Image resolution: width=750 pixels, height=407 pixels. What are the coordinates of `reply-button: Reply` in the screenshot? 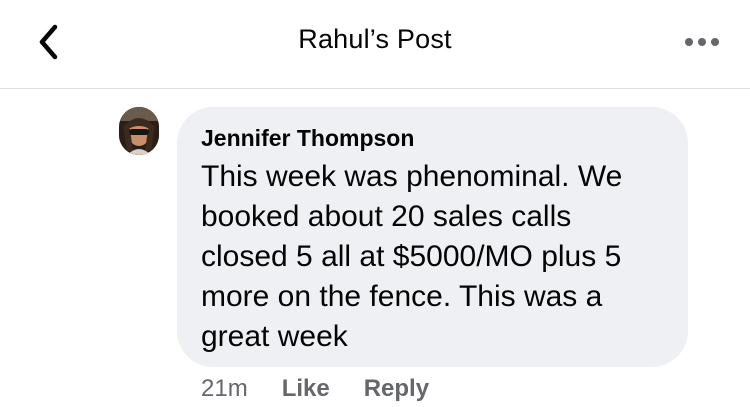 It's located at (396, 389).